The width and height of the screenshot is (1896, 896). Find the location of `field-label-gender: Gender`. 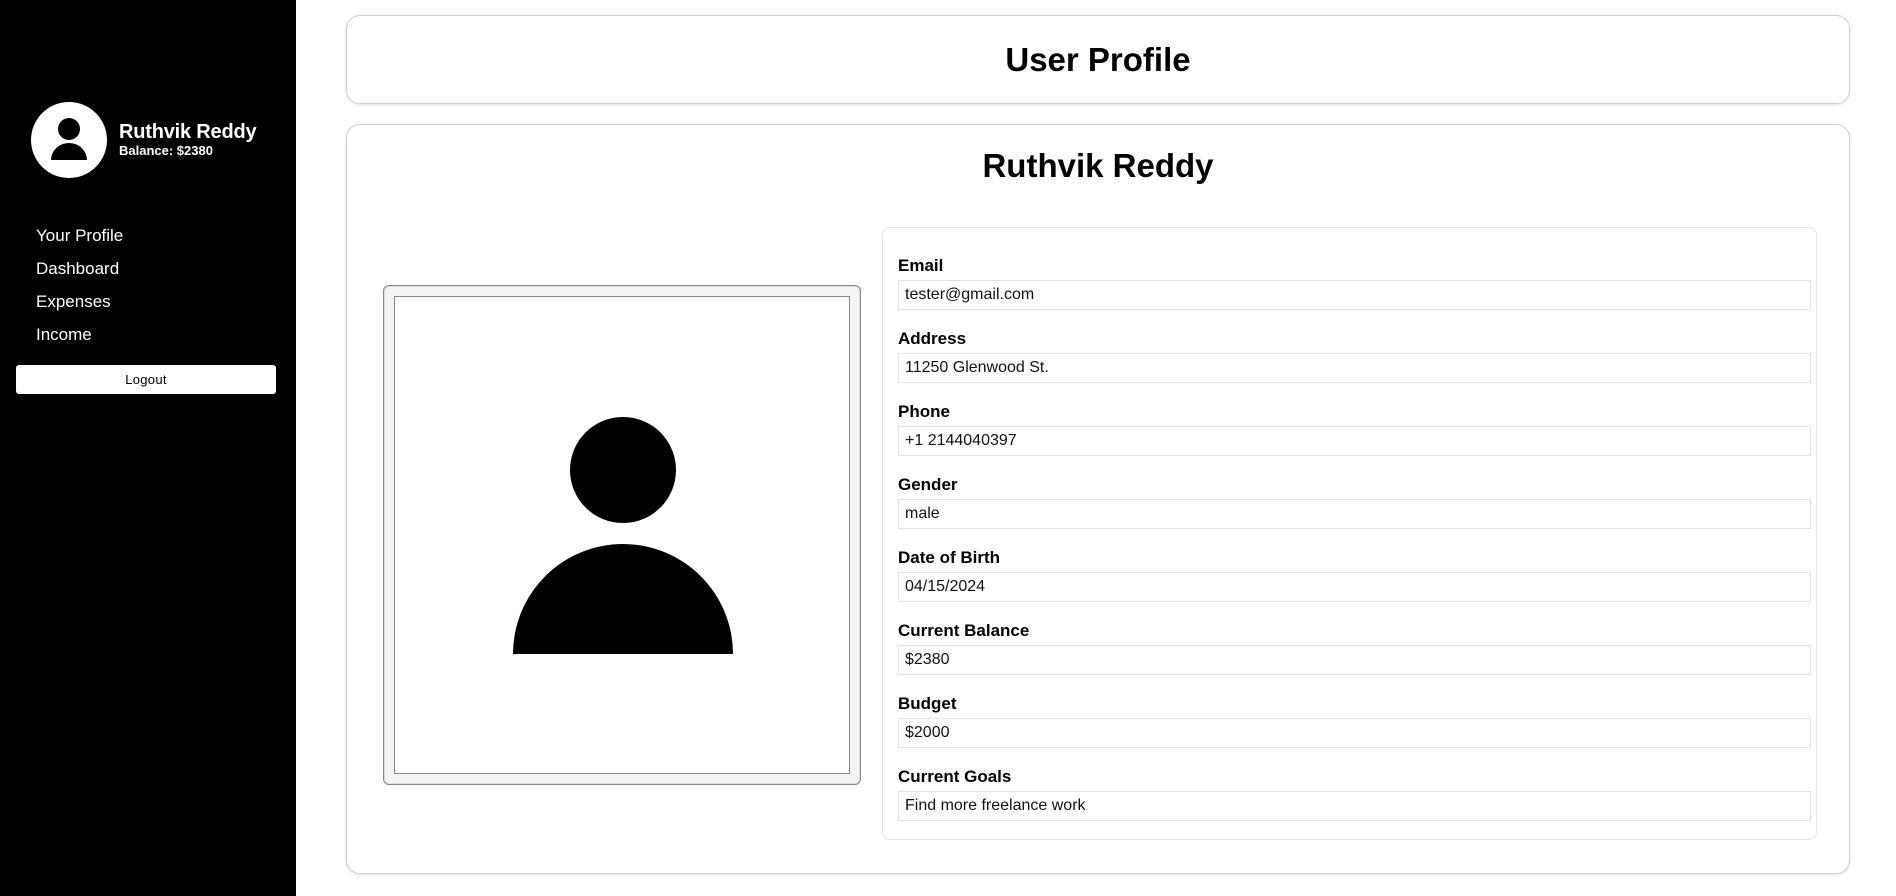

field-label-gender: Gender is located at coordinates (928, 484).